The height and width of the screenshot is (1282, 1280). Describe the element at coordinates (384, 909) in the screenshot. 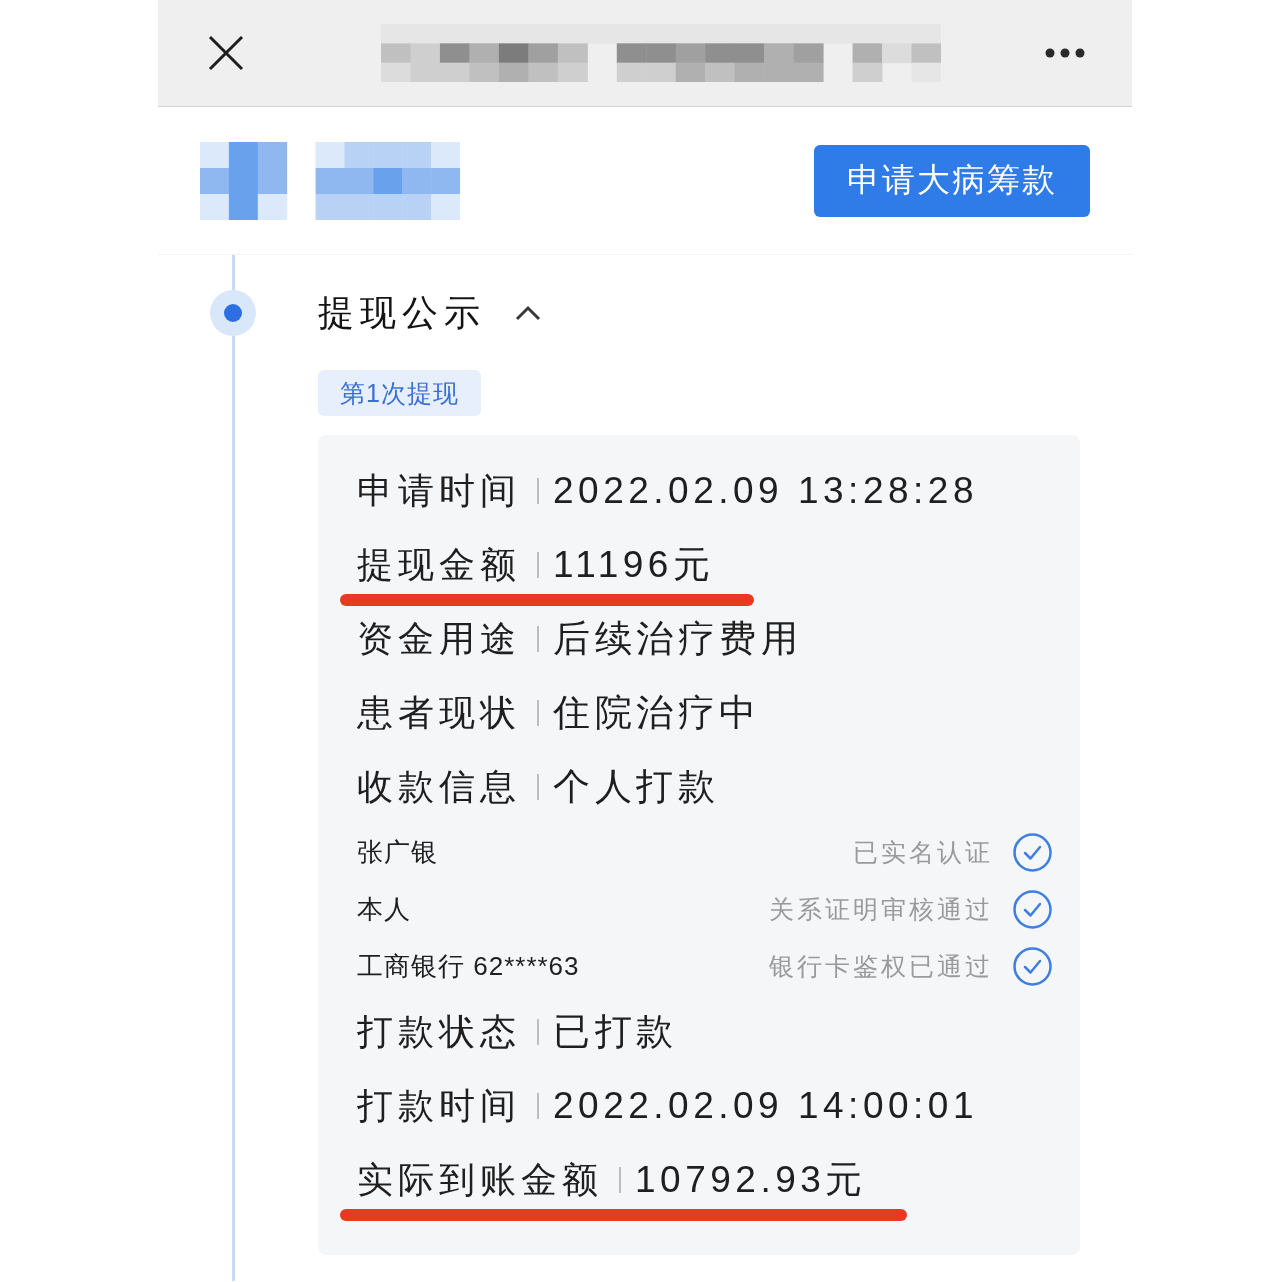

I see `payee-text: 本人` at that location.